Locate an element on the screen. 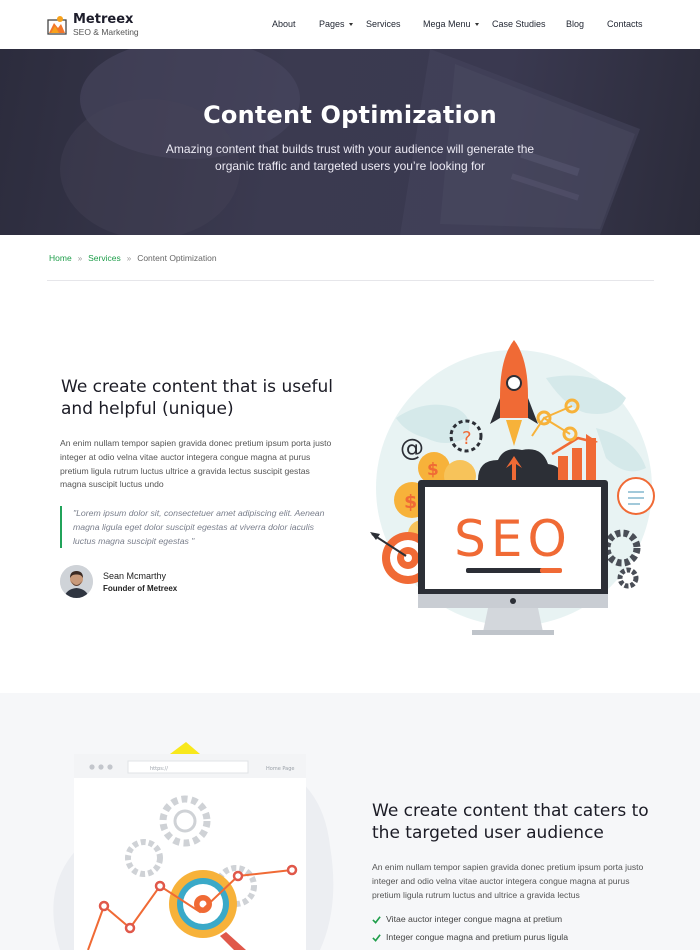 This screenshot has height=950, width=700. nav-item-label: Contacts is located at coordinates (625, 24).